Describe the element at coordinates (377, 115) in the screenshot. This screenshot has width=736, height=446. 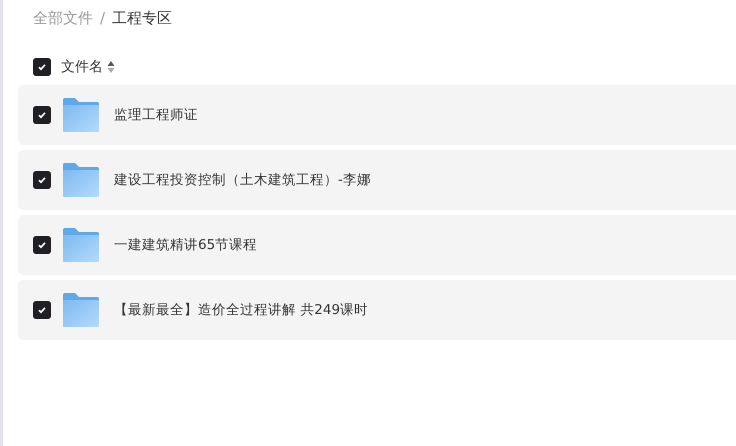
I see `file-row: 监理工程师证` at that location.